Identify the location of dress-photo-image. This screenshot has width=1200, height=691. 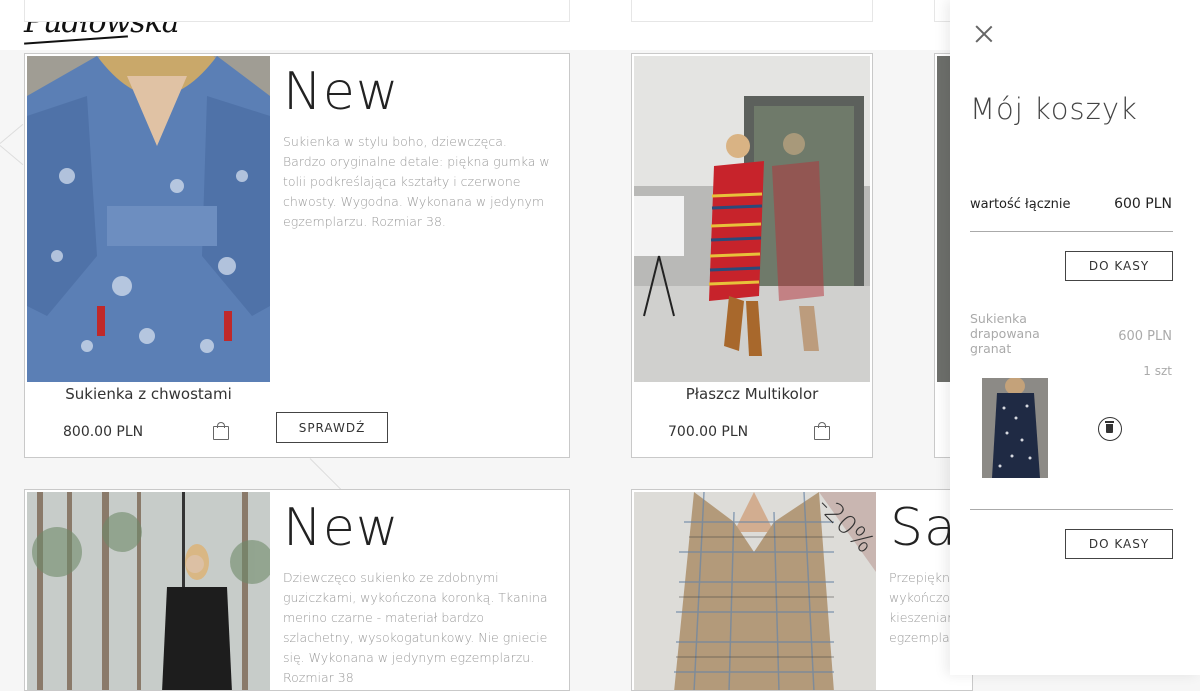
(148, 219).